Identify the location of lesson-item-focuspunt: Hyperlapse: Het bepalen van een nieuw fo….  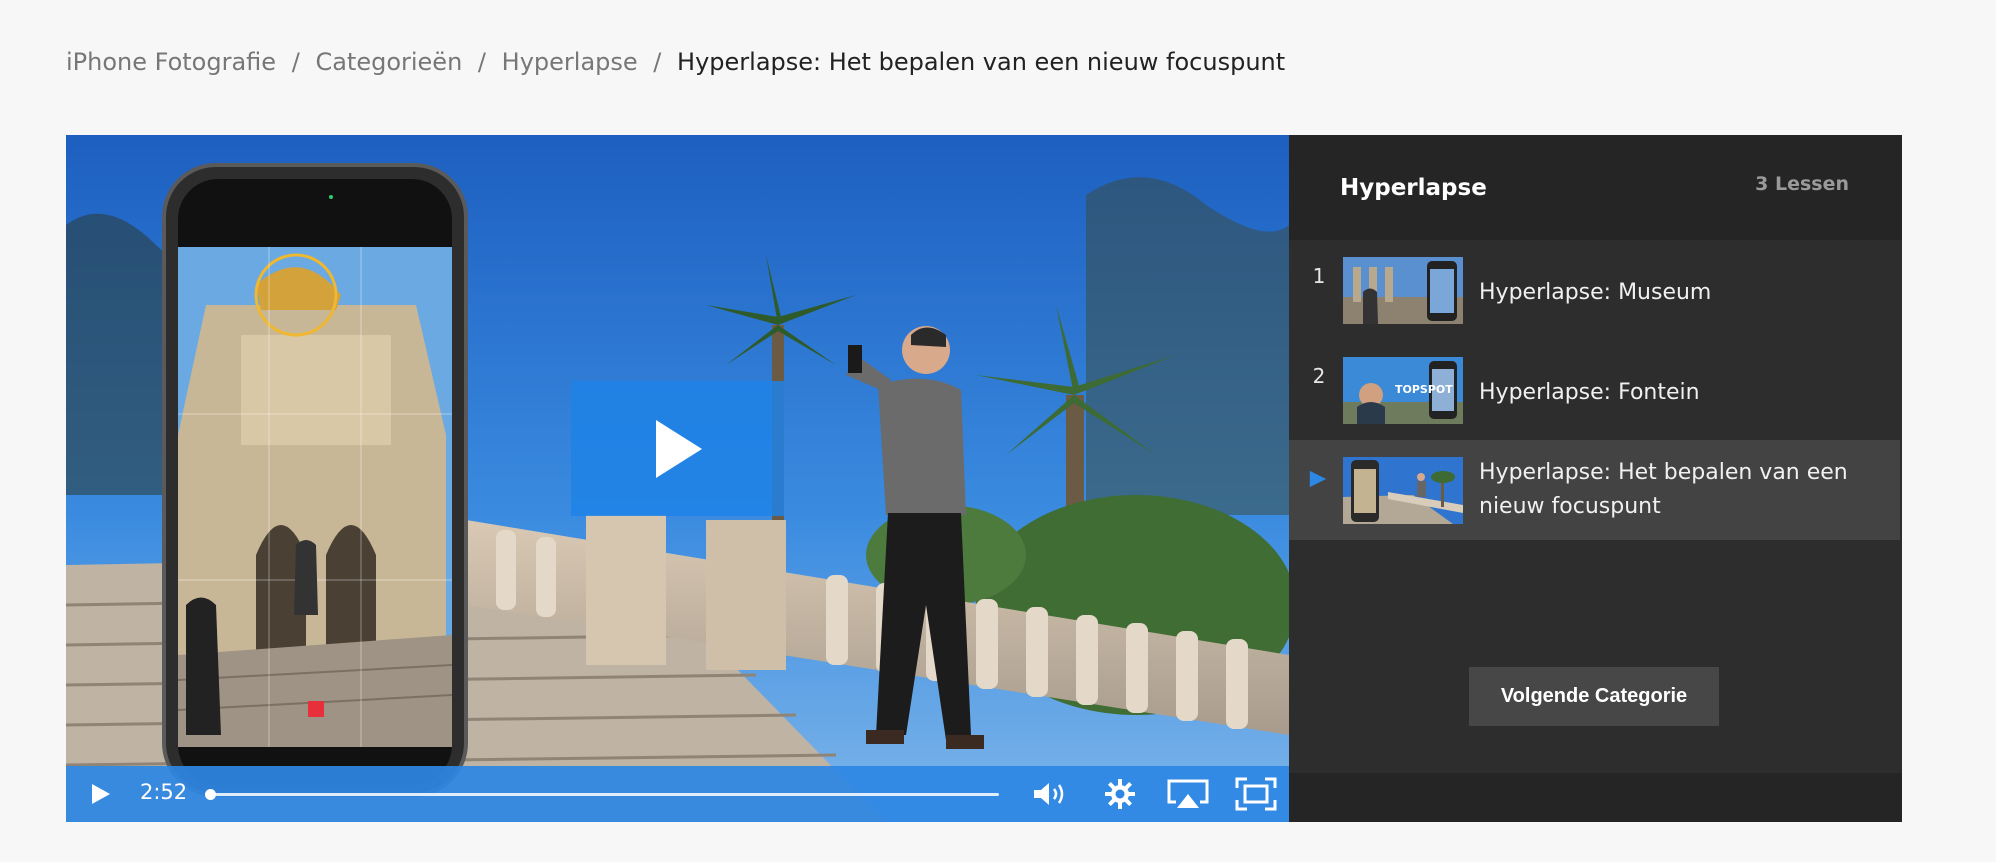
(1594, 490).